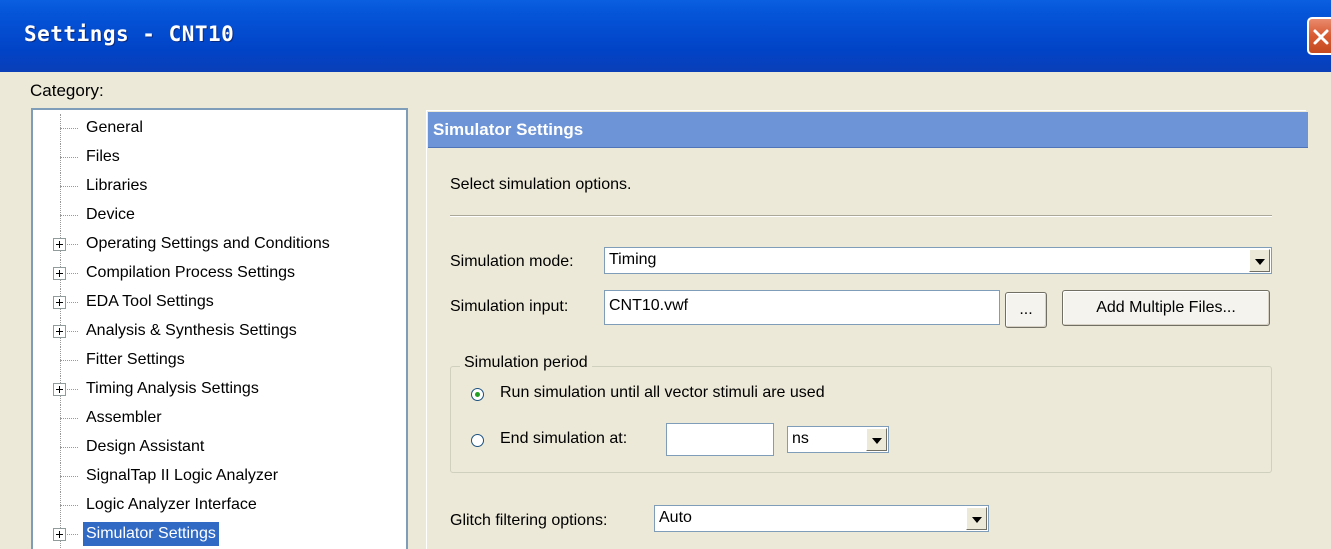 The image size is (1331, 549). I want to click on tree-item-label: Fitter Settings, so click(135, 359).